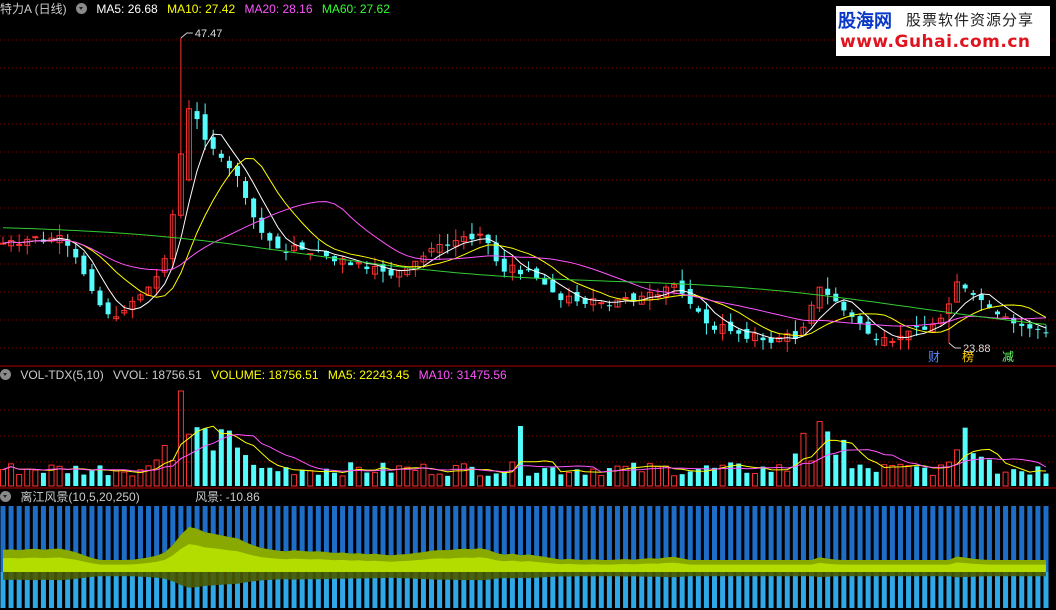 The width and height of the screenshot is (1056, 610). Describe the element at coordinates (82, 8) in the screenshot. I see `dropdown-icon` at that location.